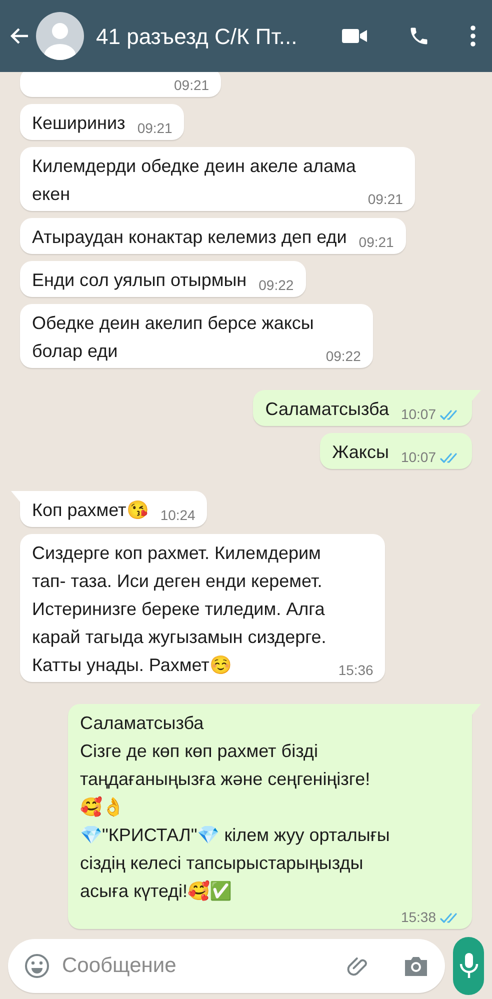 The width and height of the screenshot is (492, 999). What do you see at coordinates (327, 409) in the screenshot?
I see `message-text: Саламатсызба` at bounding box center [327, 409].